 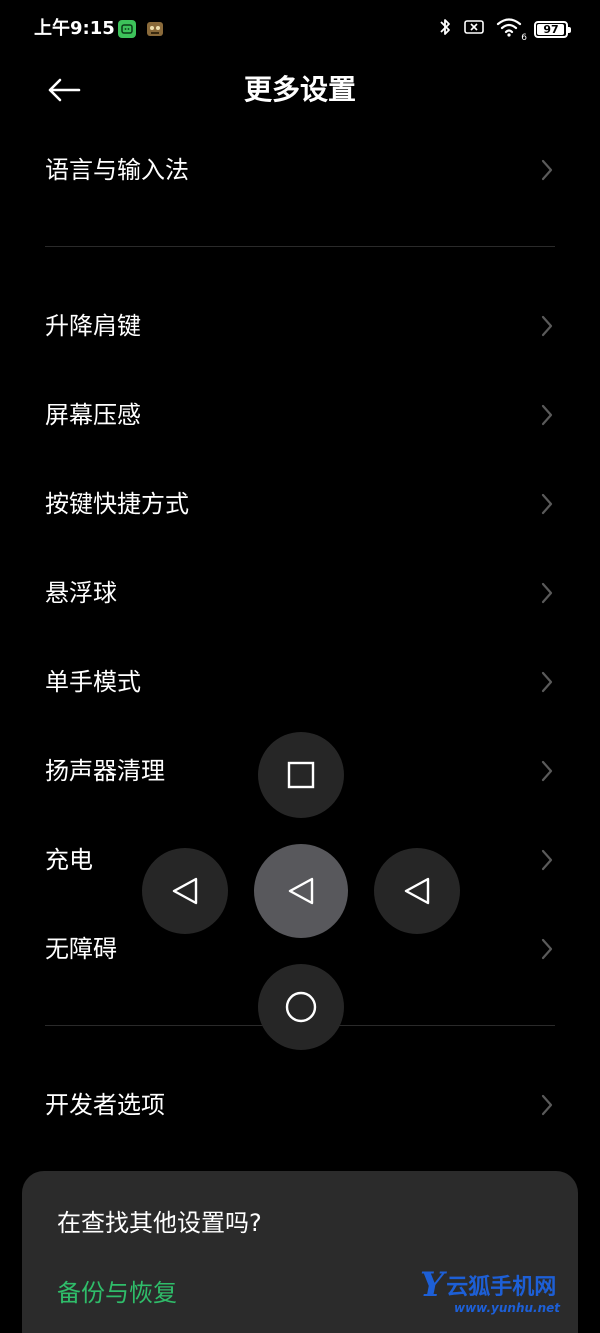 I want to click on setting-label: 语言与输入法, so click(x=117, y=170).